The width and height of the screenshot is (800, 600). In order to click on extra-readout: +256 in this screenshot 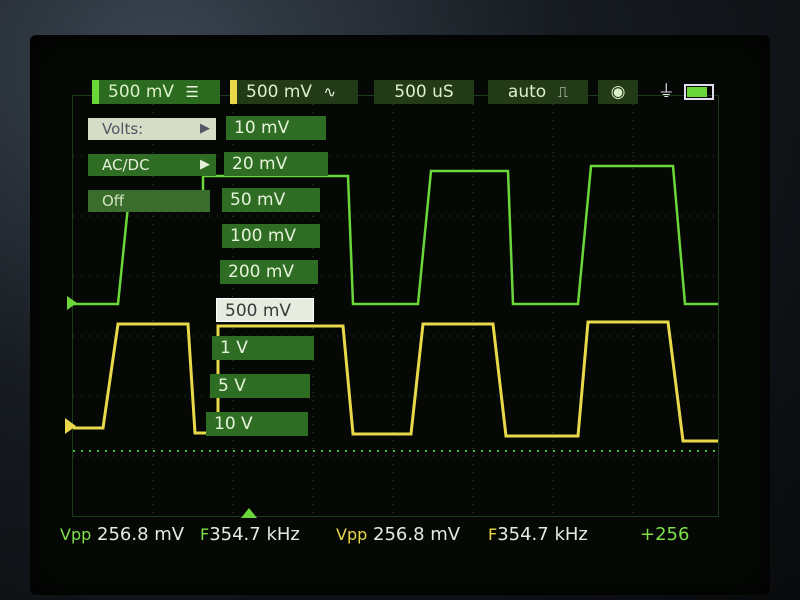, I will do `click(665, 534)`.